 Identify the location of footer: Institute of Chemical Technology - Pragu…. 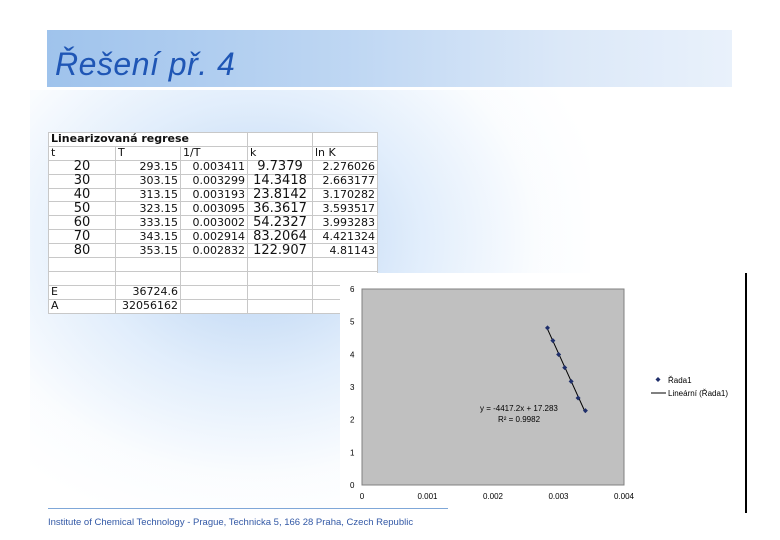
(248, 518).